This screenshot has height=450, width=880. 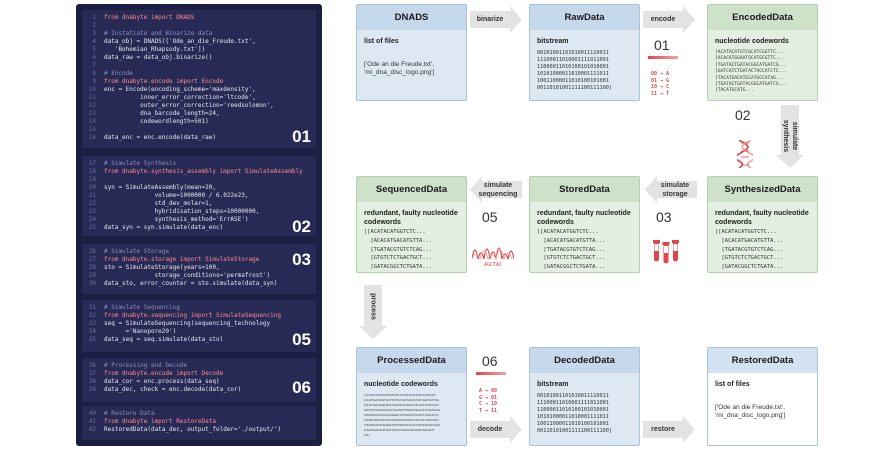 I want to click on code-line: 17 # Simulate Synthesis, so click(x=199, y=163).